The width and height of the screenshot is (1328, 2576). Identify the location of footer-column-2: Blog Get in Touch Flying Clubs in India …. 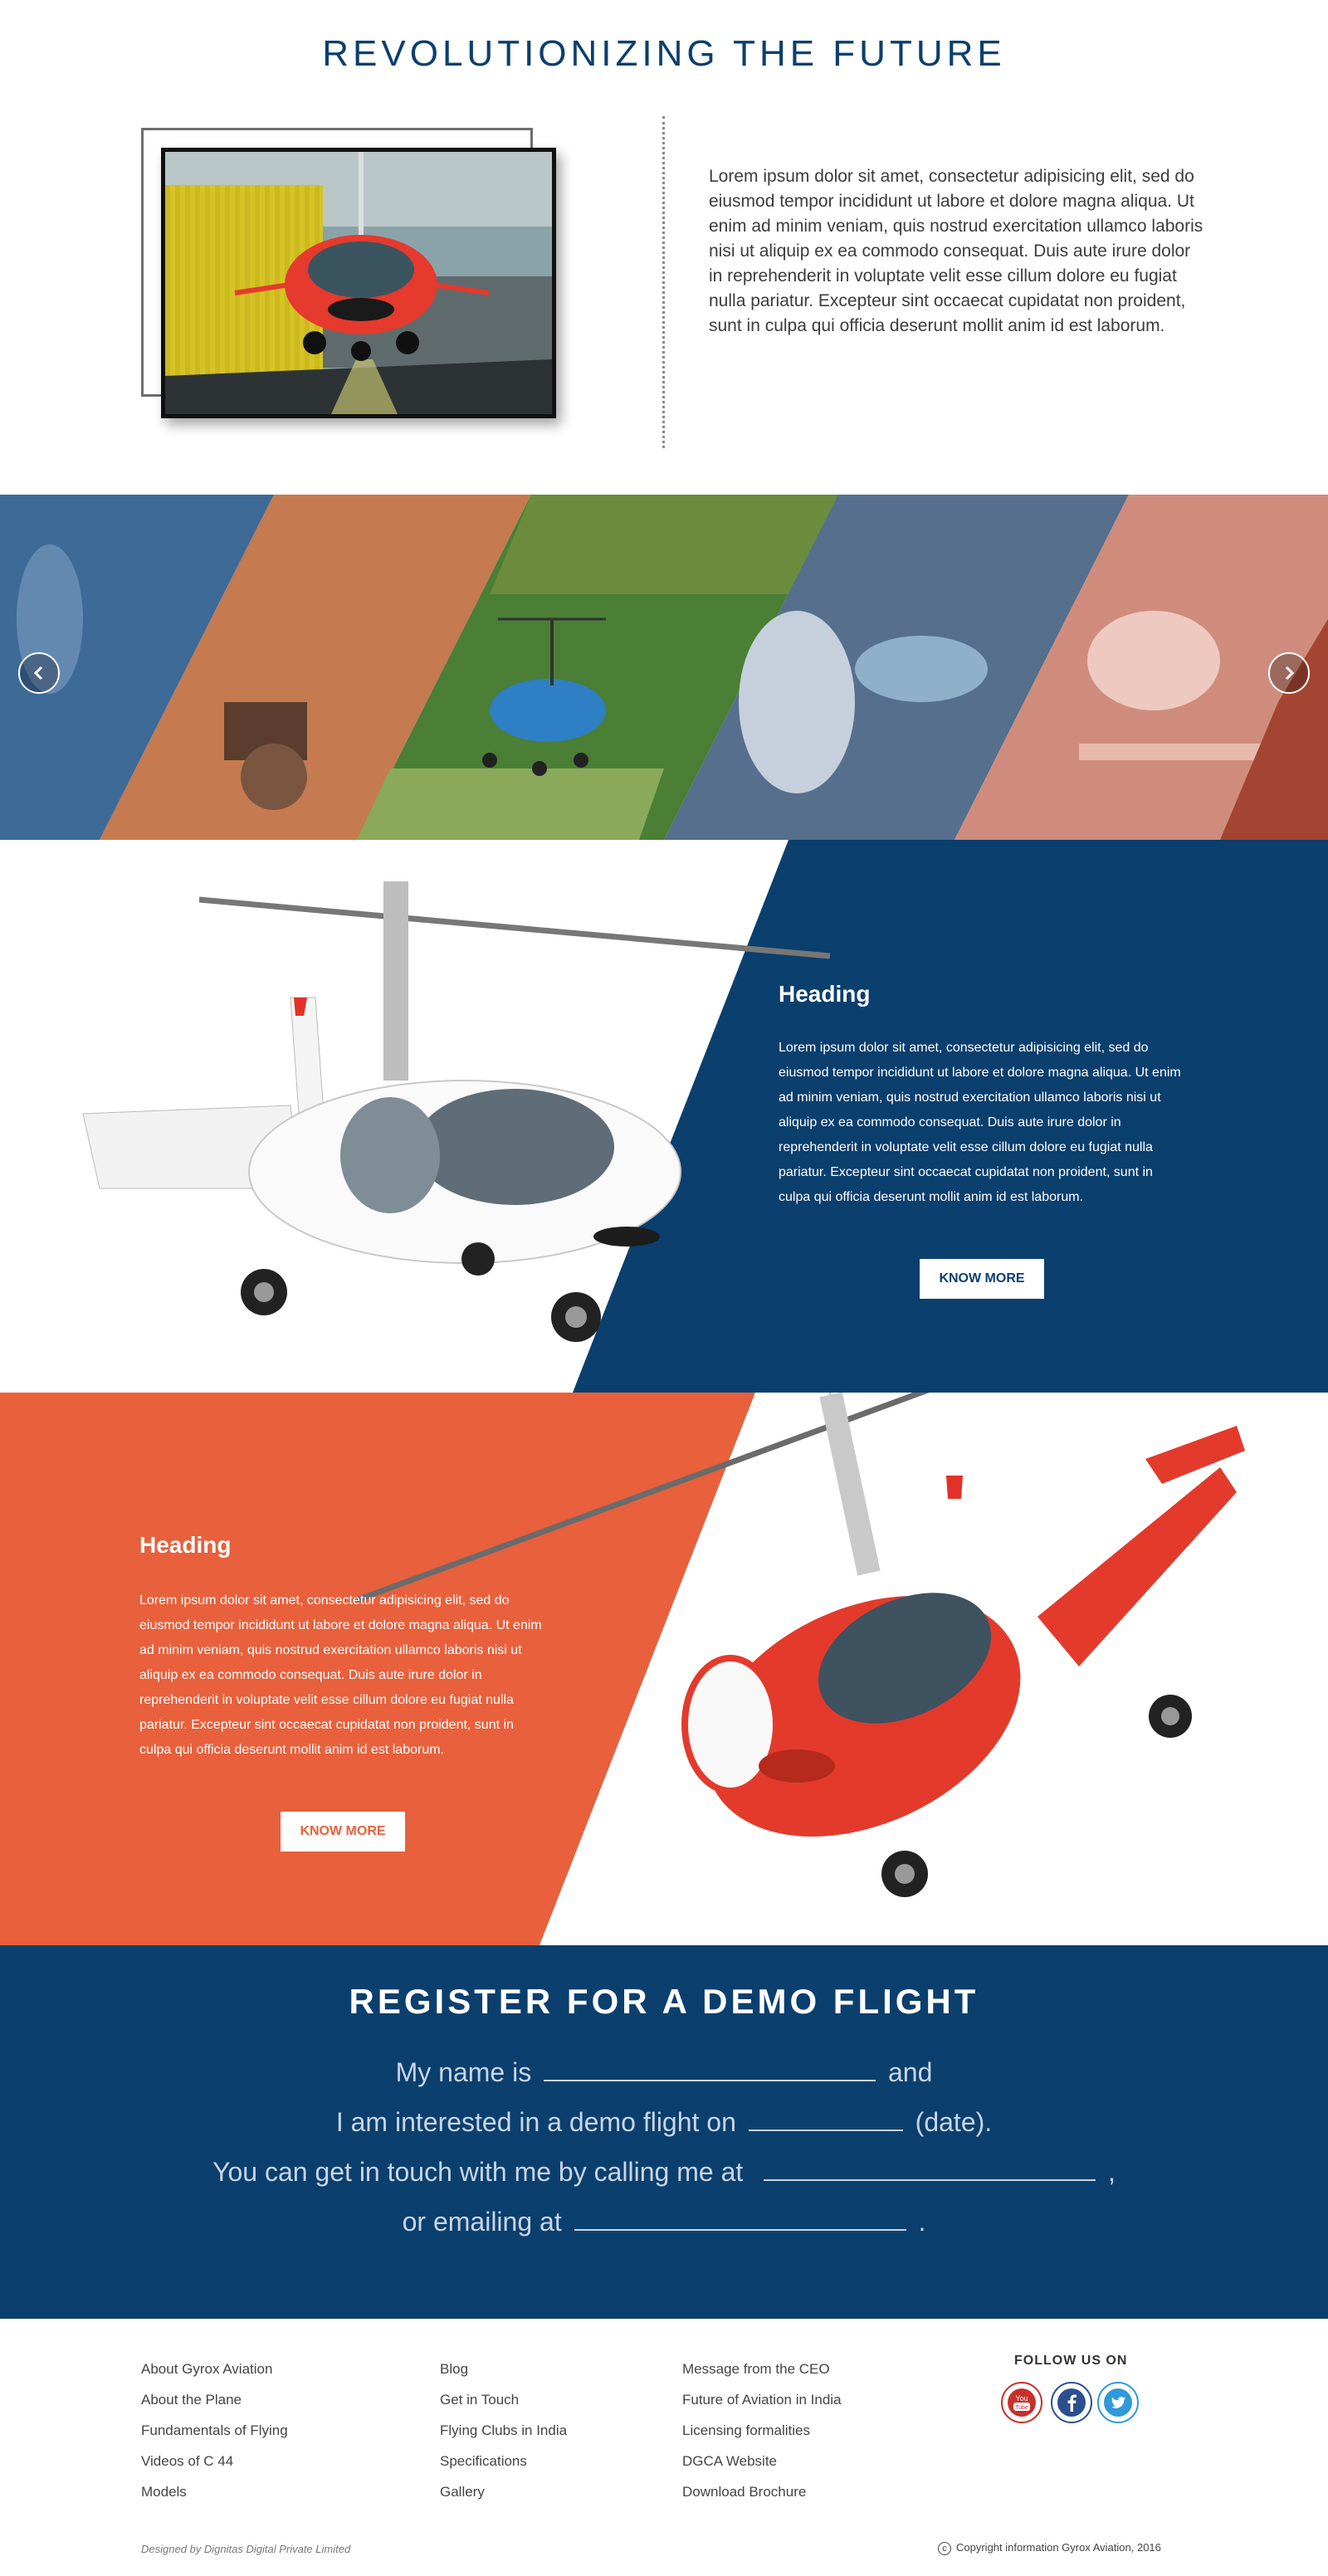
(503, 2431).